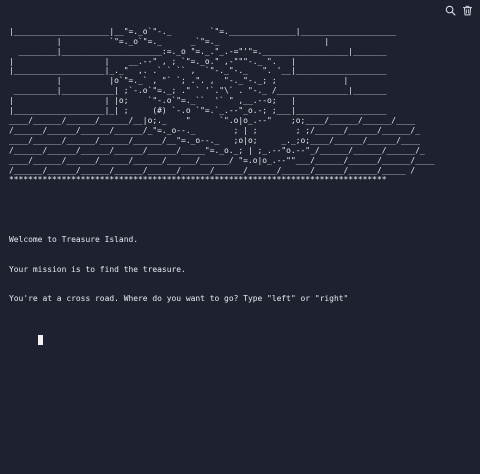 The width and height of the screenshot is (480, 474). I want to click on console-toolbar, so click(459, 10).